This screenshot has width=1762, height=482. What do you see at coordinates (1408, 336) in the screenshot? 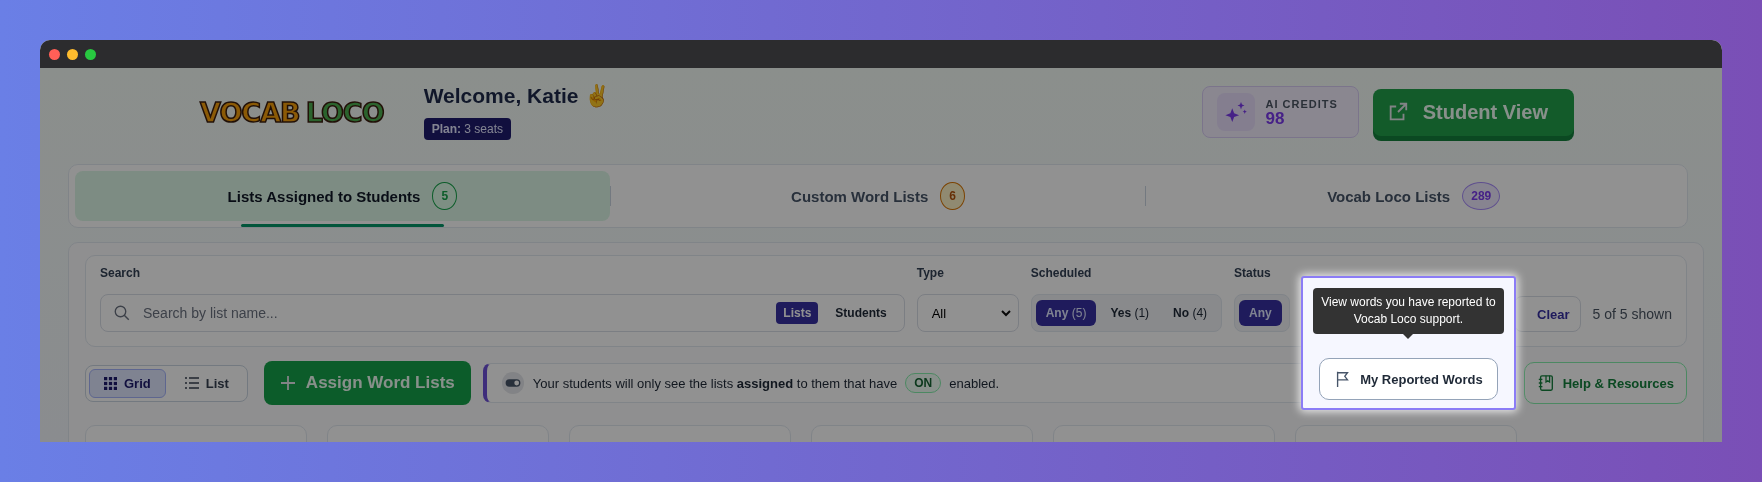
I see `tooltip-arrow-icon` at bounding box center [1408, 336].